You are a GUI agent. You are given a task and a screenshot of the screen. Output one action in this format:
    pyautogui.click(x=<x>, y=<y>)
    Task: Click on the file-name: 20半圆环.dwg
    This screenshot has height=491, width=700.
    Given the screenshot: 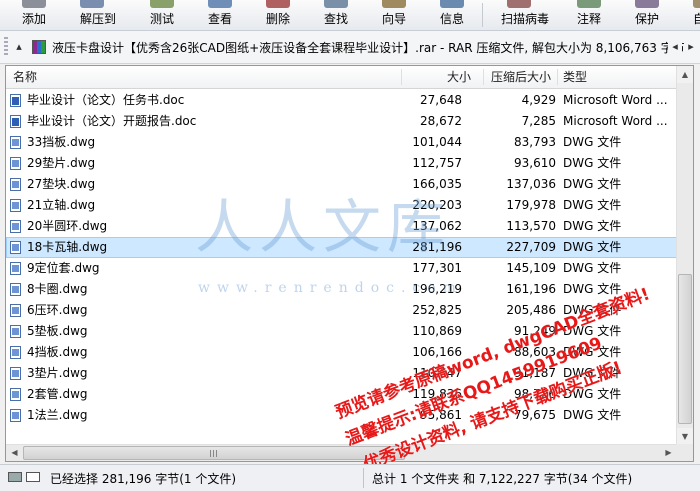 What is the action you would take?
    pyautogui.click(x=67, y=226)
    